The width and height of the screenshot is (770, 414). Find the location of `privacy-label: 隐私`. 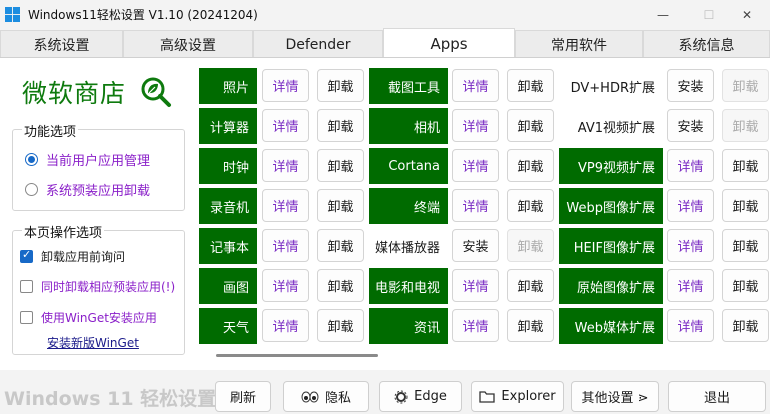

privacy-label: 隐私 is located at coordinates (337, 398).